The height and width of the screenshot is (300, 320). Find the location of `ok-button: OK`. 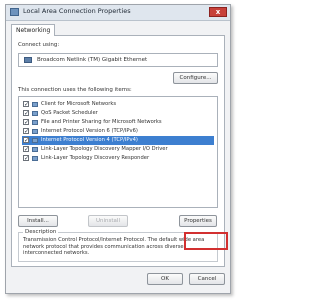

ok-button: OK is located at coordinates (165, 279).